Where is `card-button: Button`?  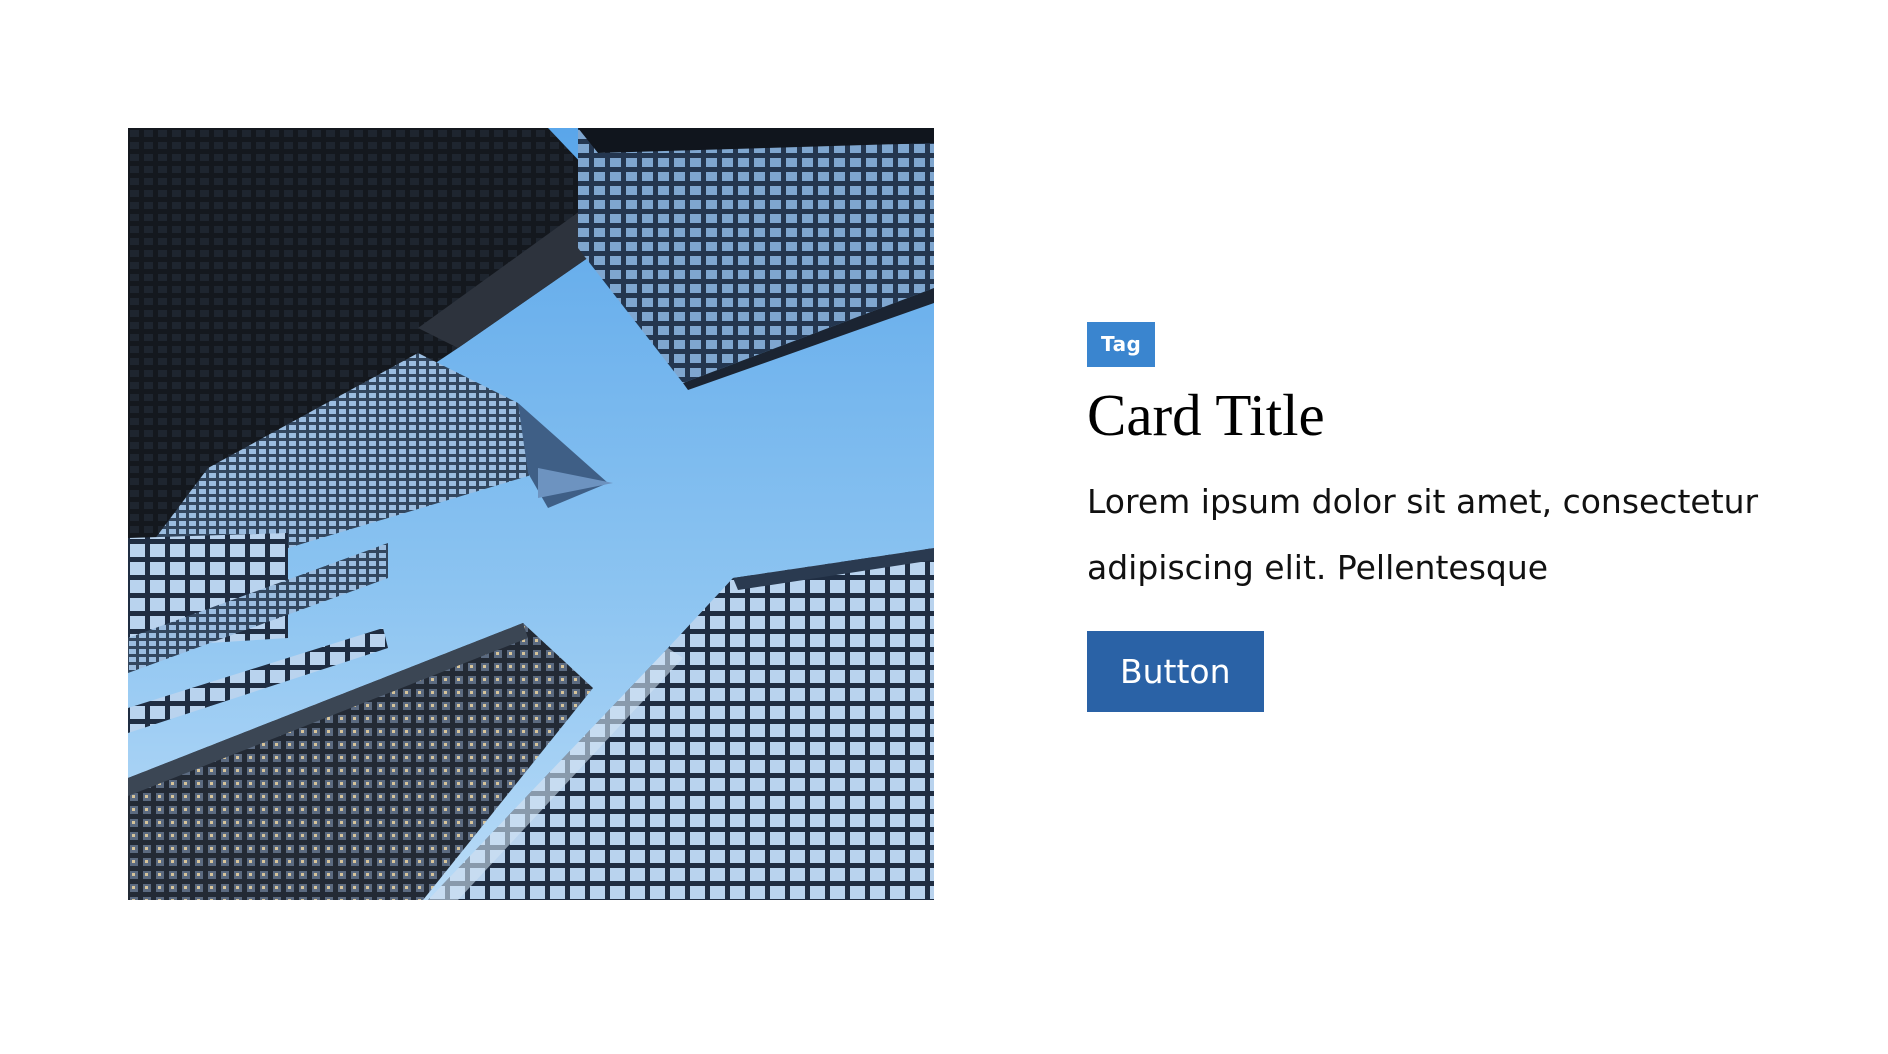 card-button: Button is located at coordinates (1175, 671).